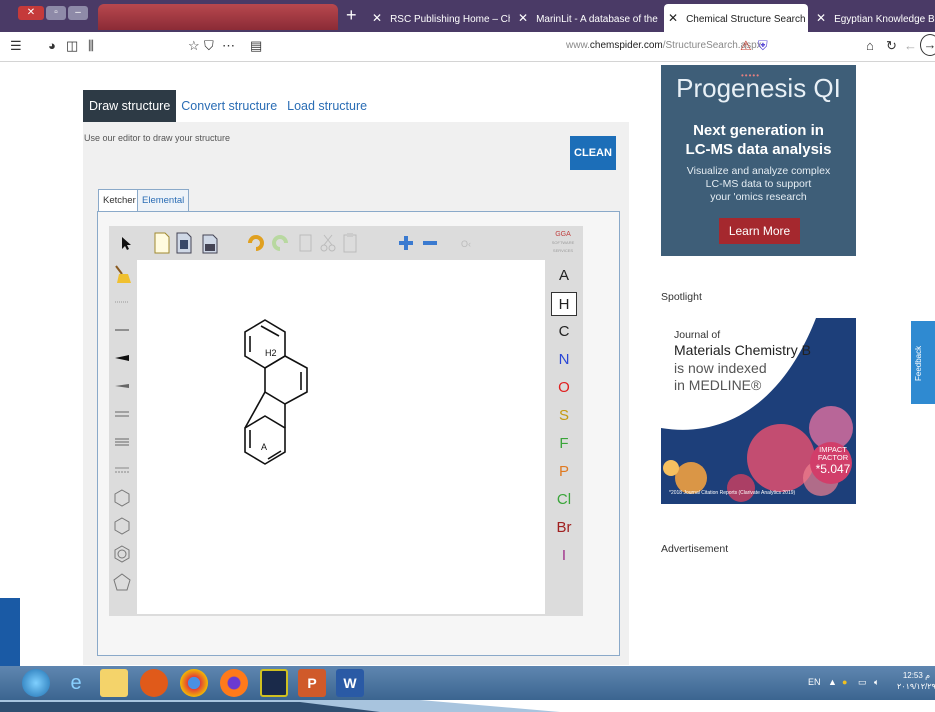 The width and height of the screenshot is (935, 712). I want to click on tray-arrow-icon: ▲, so click(832, 682).